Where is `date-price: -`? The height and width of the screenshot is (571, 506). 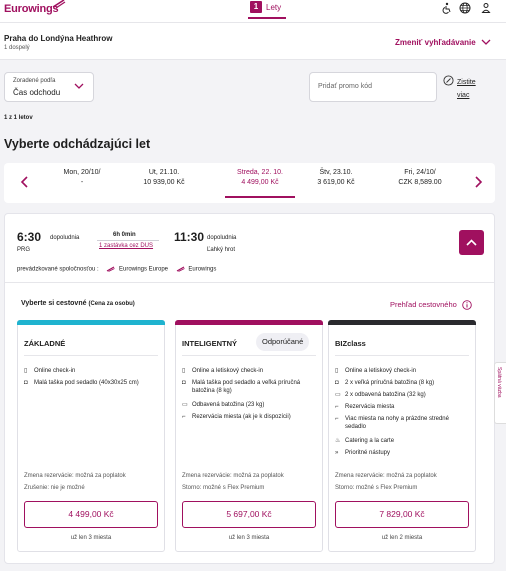
date-price: - is located at coordinates (82, 182).